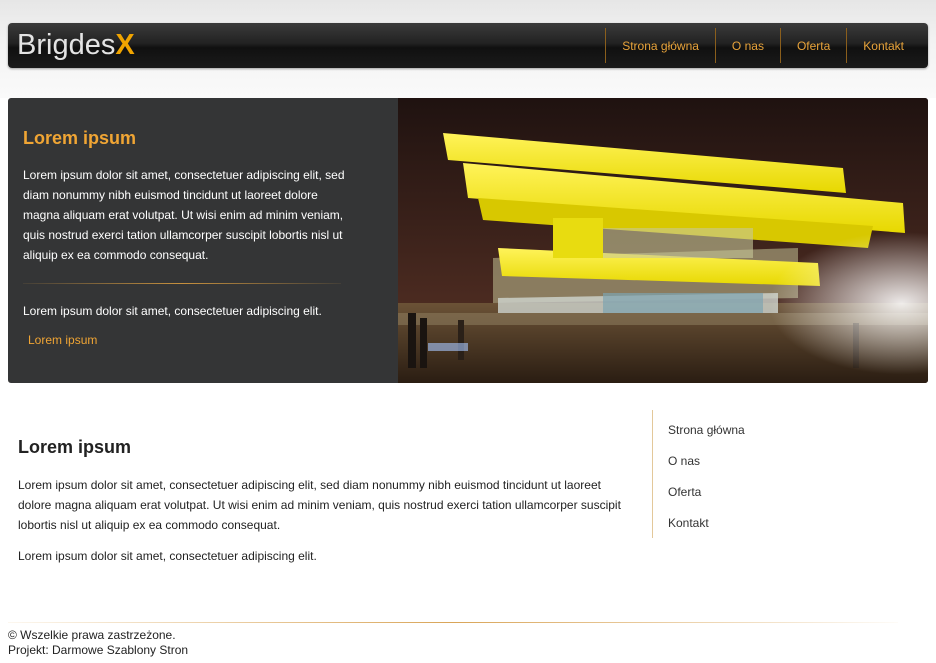 The image size is (936, 663). I want to click on footer-divider, so click(453, 622).